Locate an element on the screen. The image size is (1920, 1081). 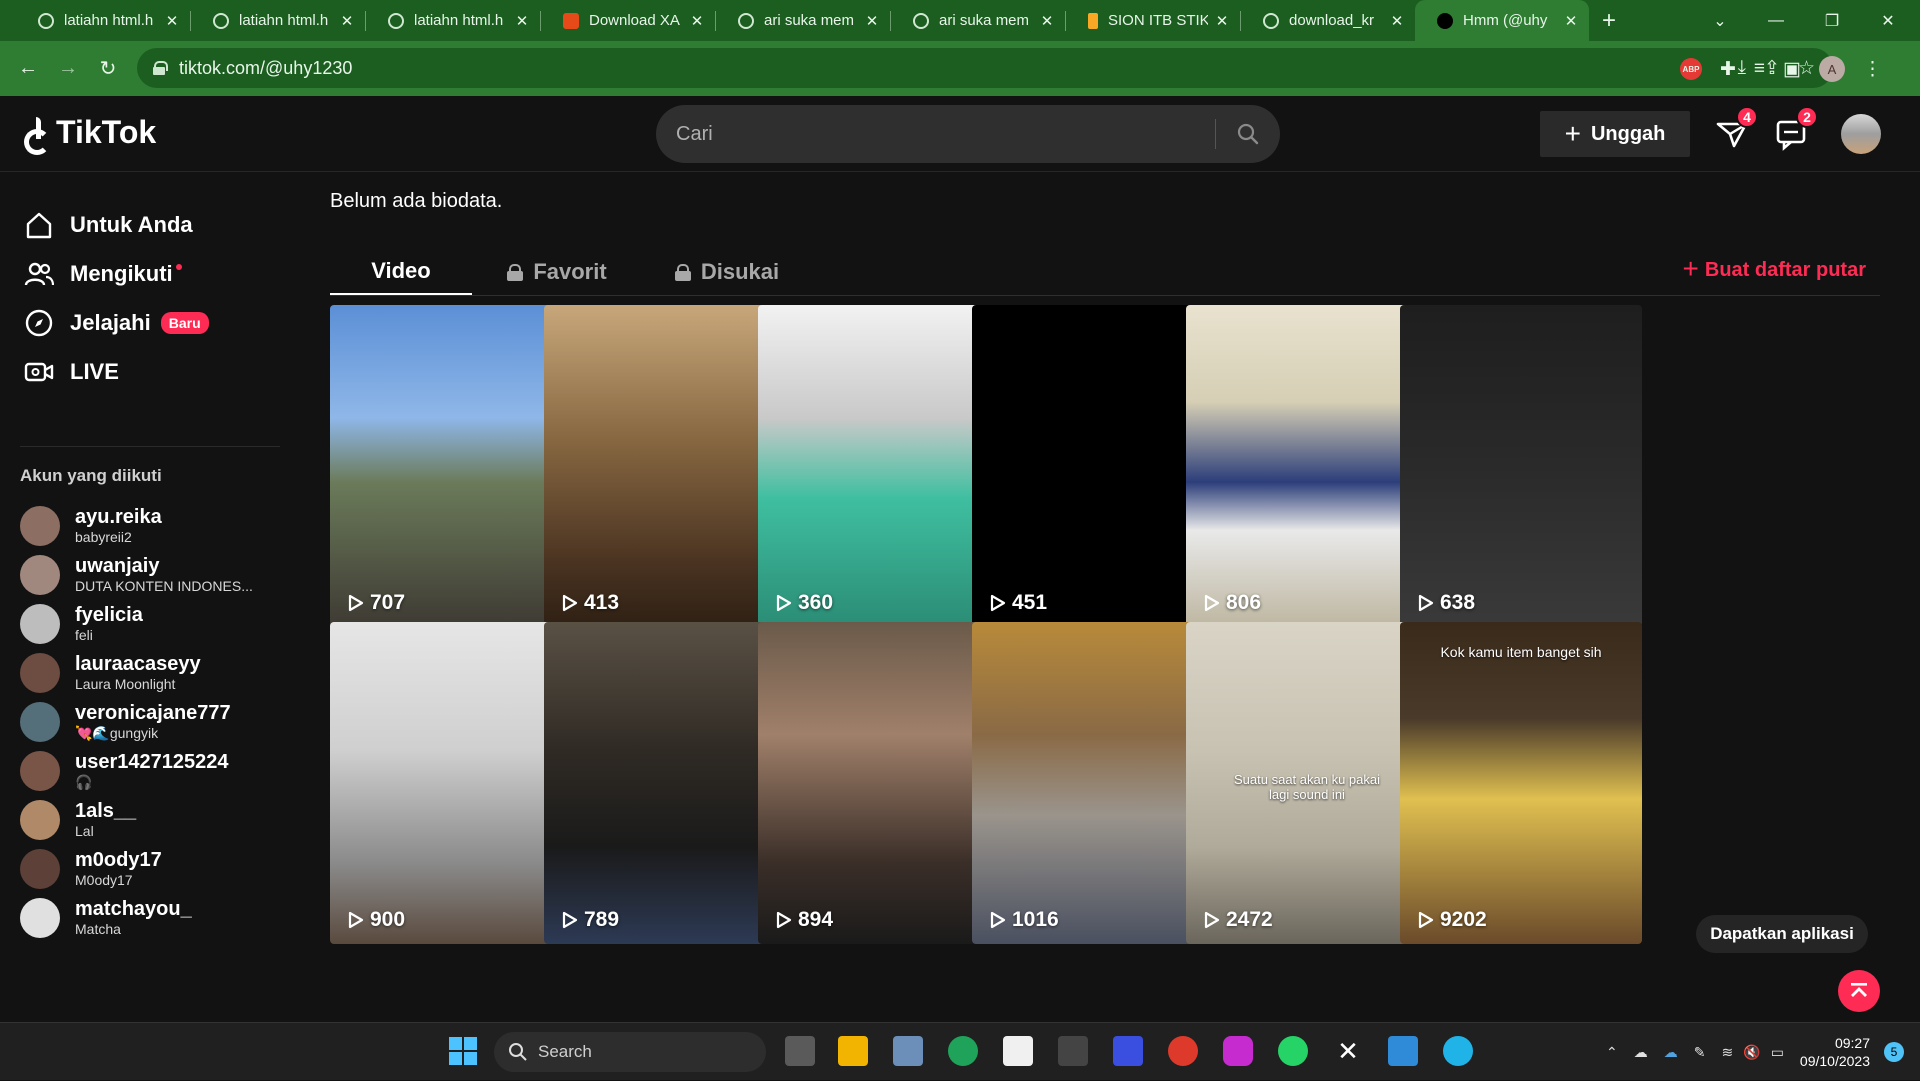
minimize-button: — is located at coordinates (1776, 20).